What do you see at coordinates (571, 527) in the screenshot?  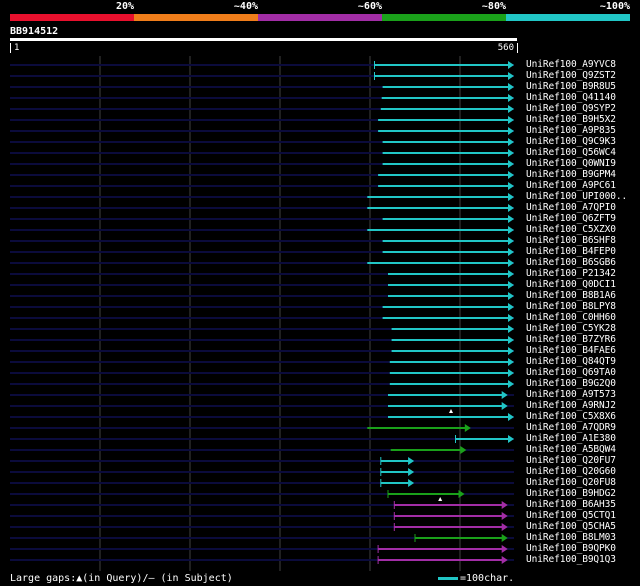 I see `hit-label: UniRef100_Q5CHA5` at bounding box center [571, 527].